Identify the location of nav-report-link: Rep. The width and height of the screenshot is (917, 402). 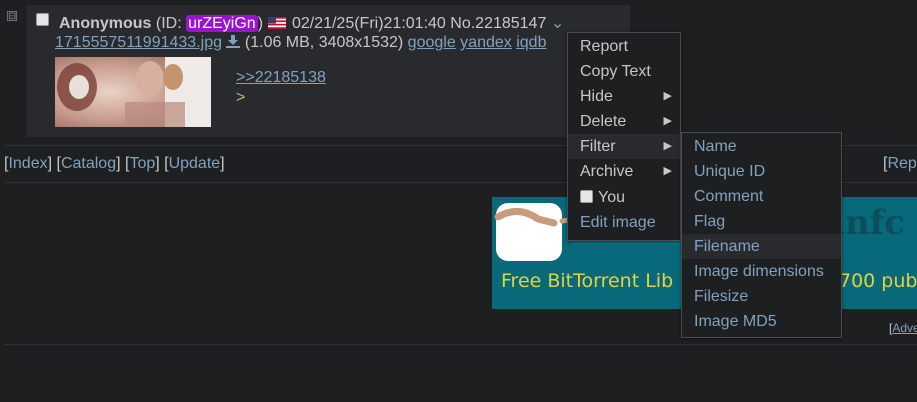
(901, 163).